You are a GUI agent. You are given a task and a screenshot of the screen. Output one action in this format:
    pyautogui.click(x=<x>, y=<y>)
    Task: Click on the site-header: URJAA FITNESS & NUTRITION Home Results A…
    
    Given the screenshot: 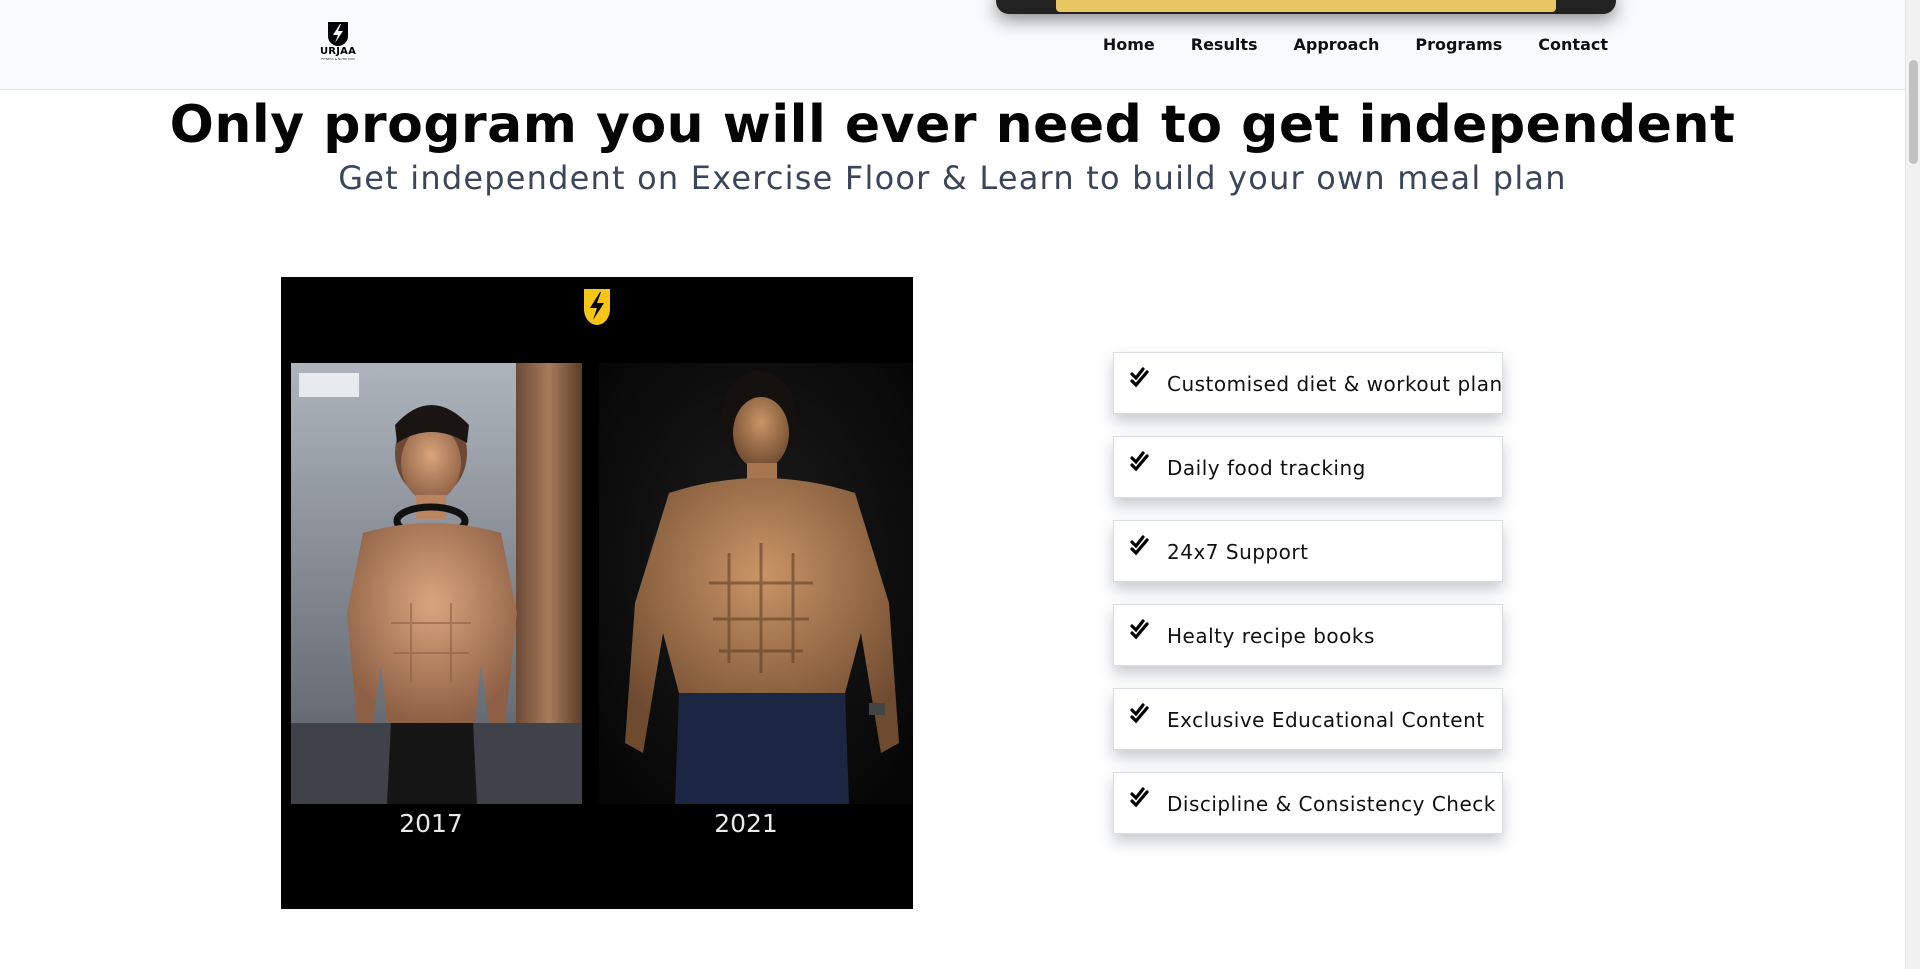 What is the action you would take?
    pyautogui.click(x=952, y=45)
    